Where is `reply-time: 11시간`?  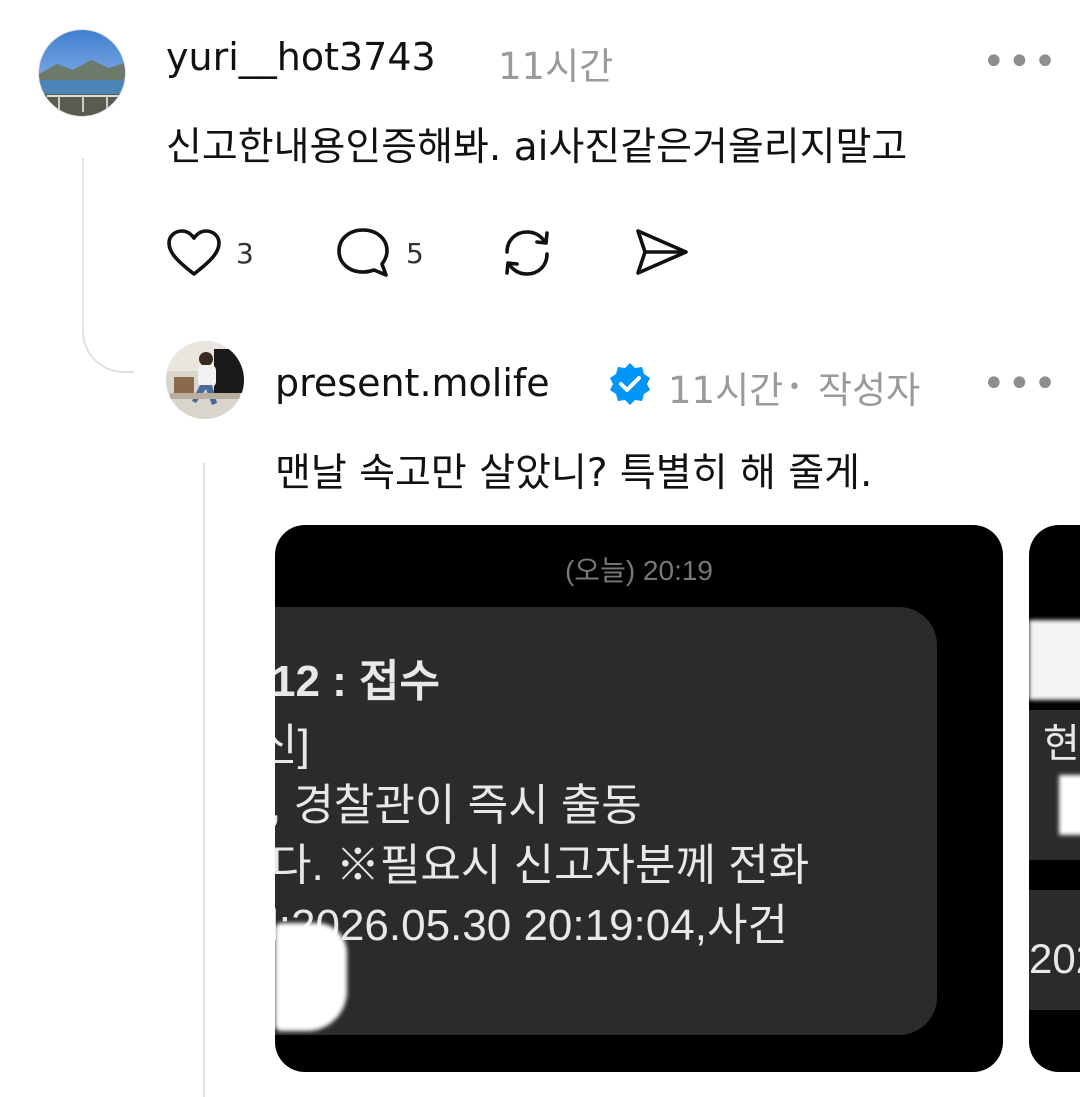
reply-time: 11시간 is located at coordinates (726, 390).